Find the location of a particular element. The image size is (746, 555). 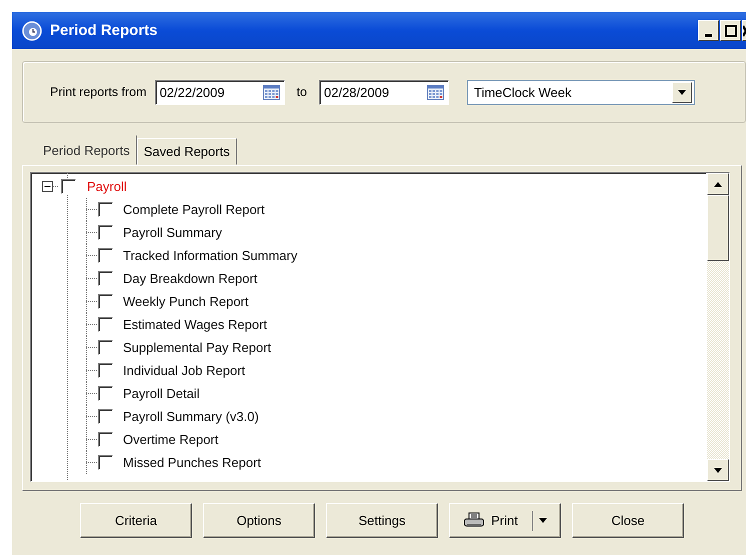

range-label: Print reports from is located at coordinates (98, 92).